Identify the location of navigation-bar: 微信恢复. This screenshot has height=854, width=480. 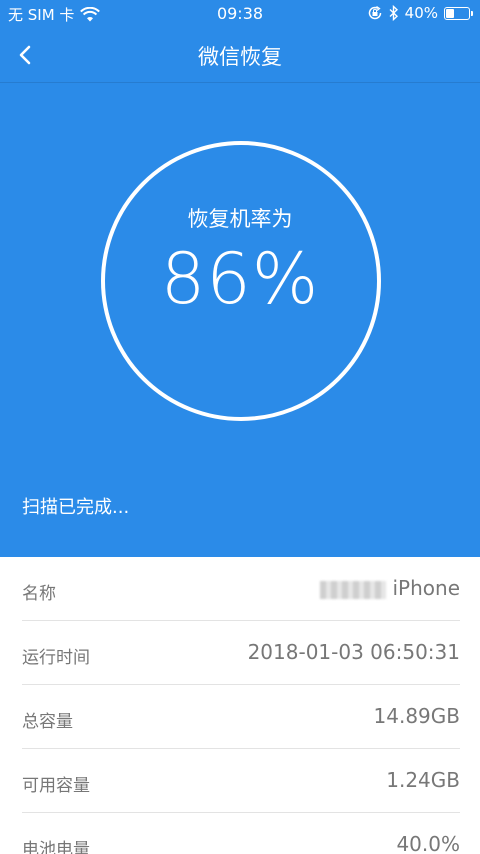
(240, 55).